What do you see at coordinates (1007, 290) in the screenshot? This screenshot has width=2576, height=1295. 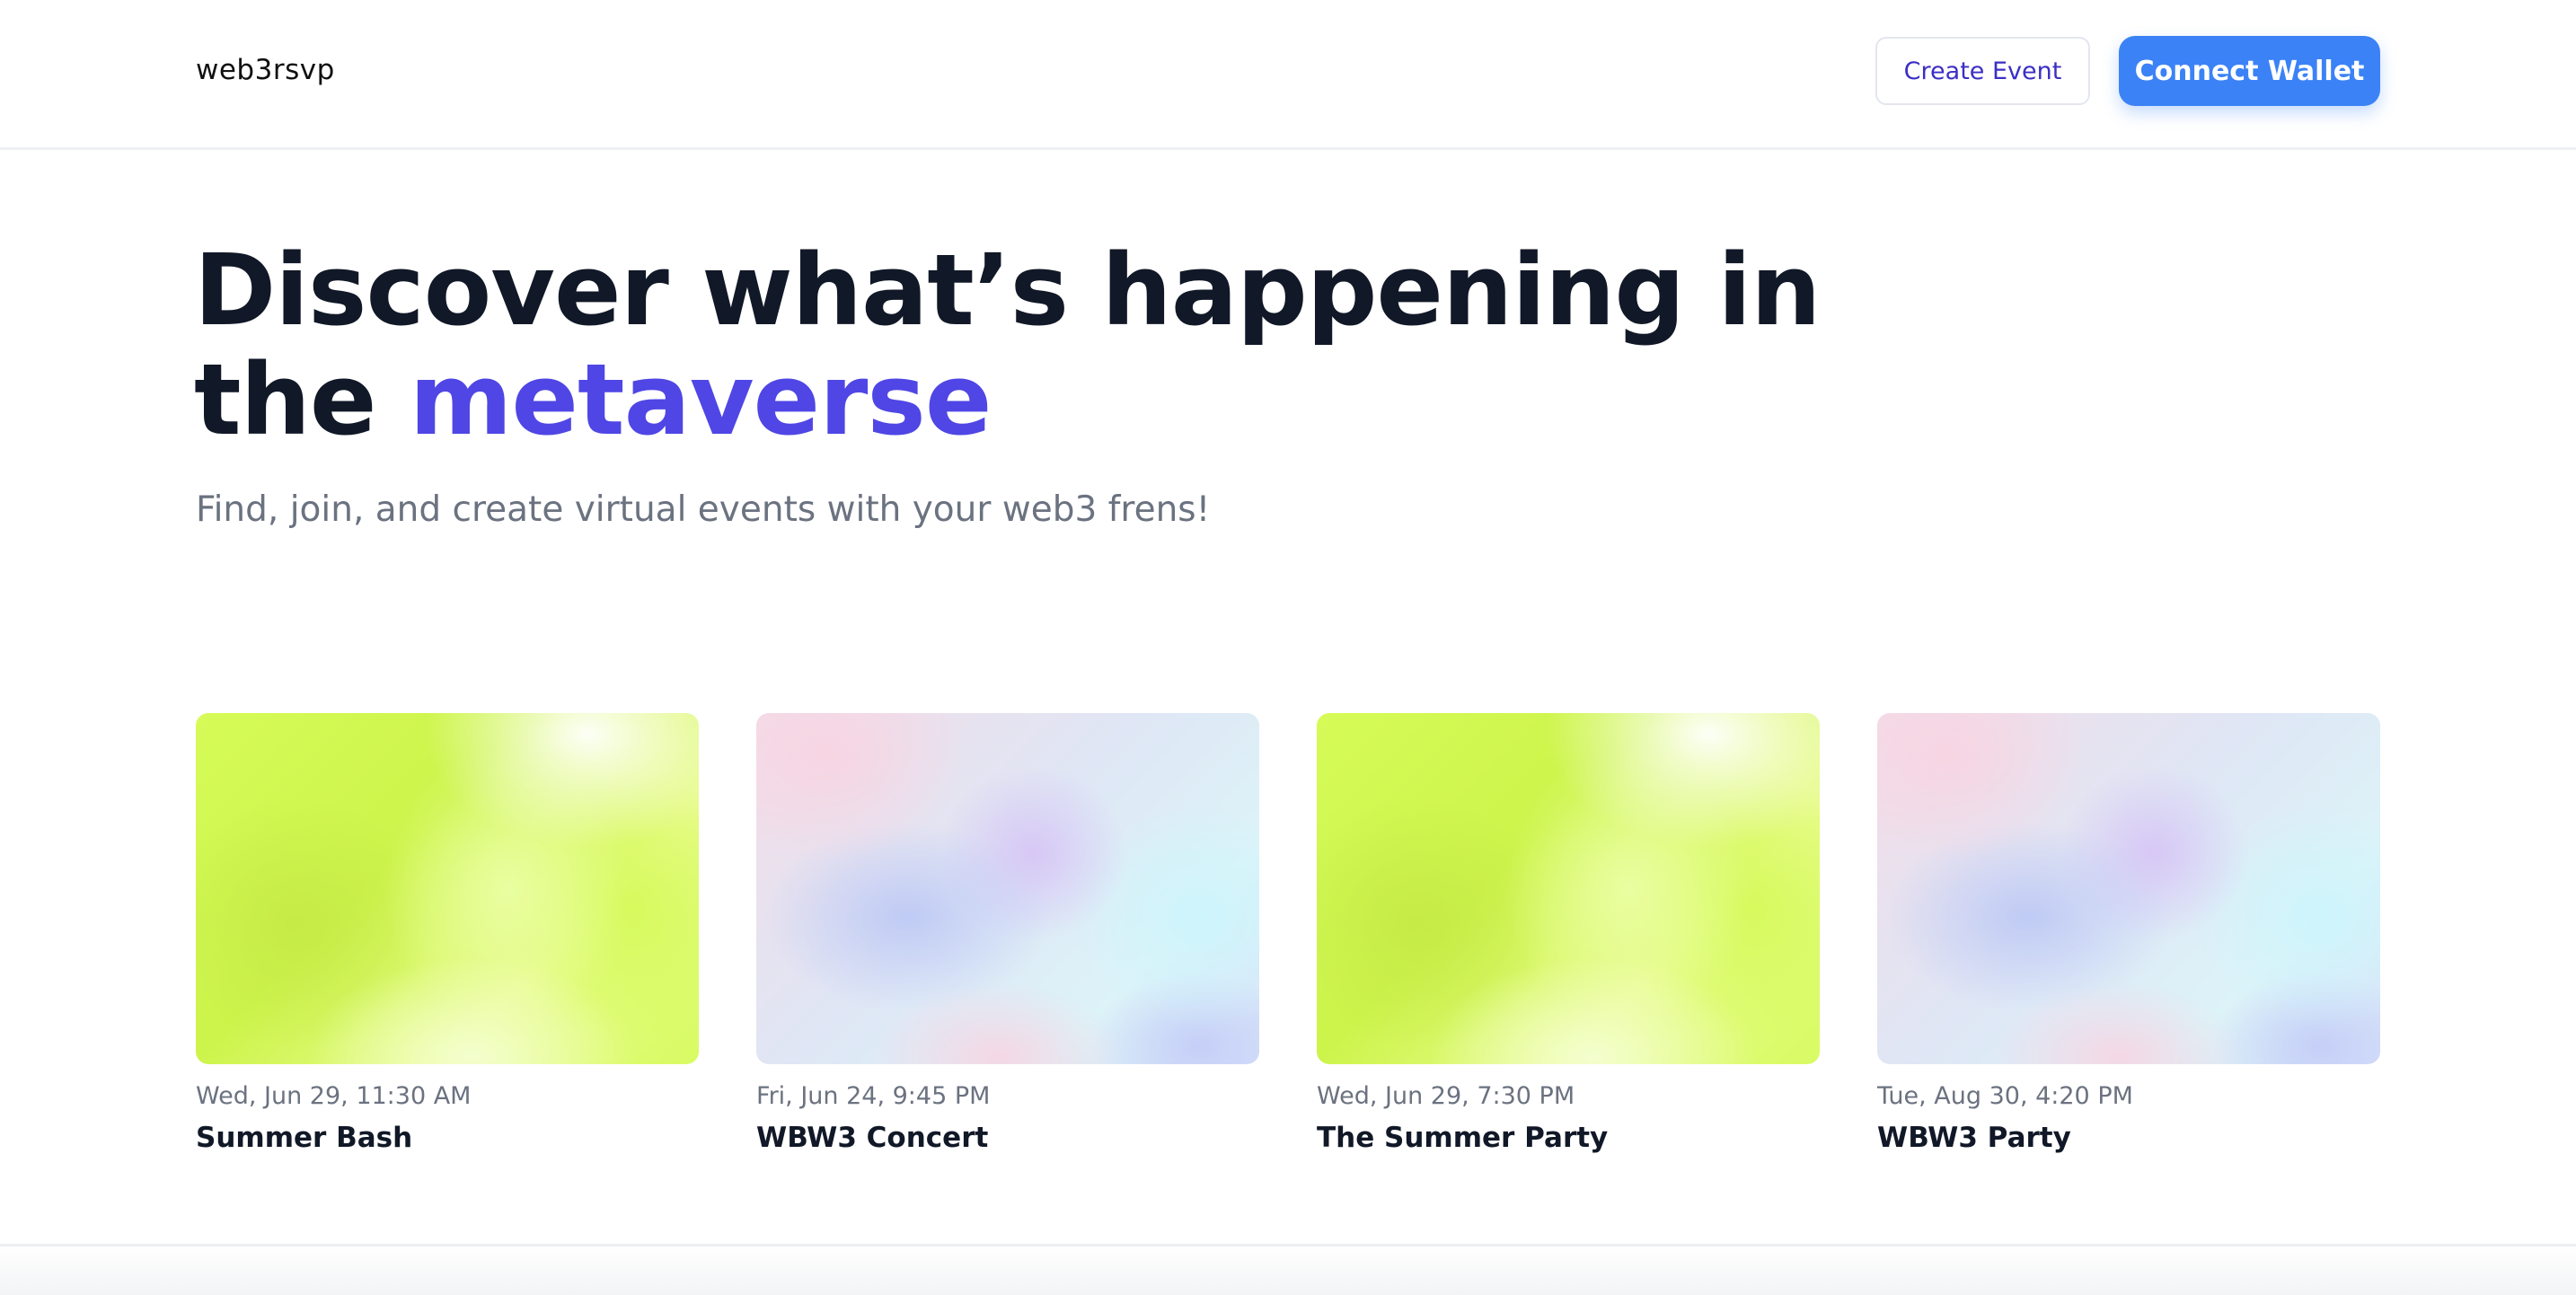 I see `hero-heading-line-1: Discover what’s happening in` at bounding box center [1007, 290].